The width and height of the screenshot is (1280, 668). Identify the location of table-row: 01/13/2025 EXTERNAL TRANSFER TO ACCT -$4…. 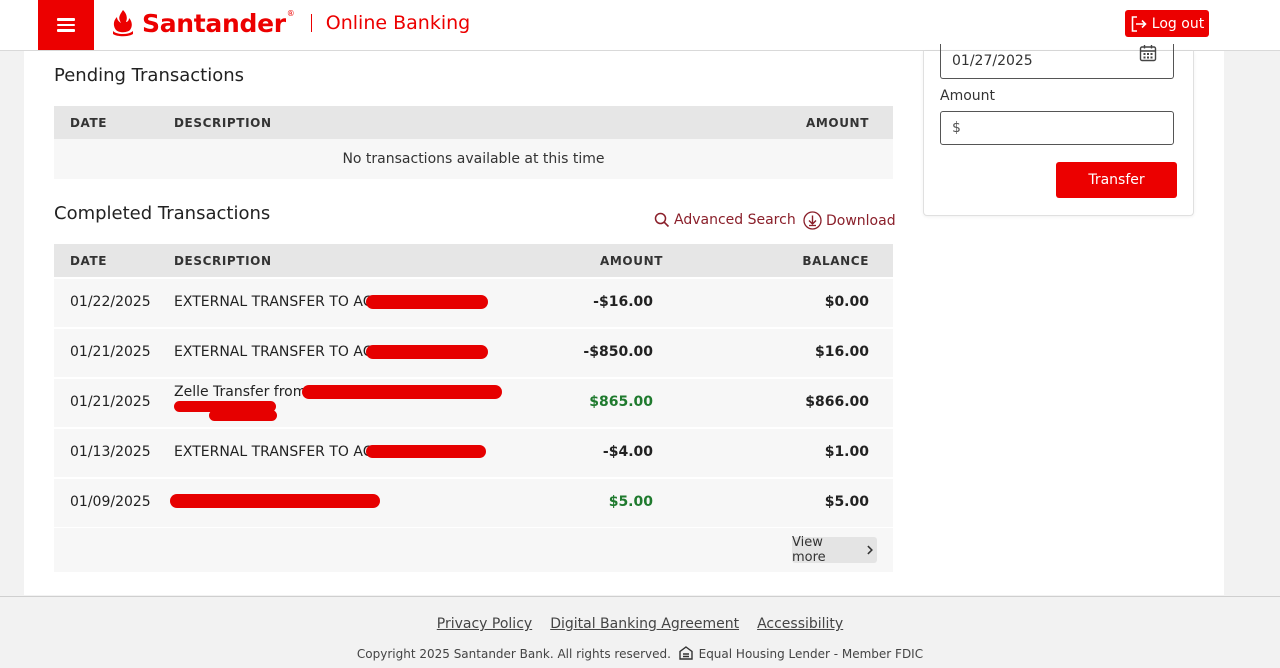
(473, 453).